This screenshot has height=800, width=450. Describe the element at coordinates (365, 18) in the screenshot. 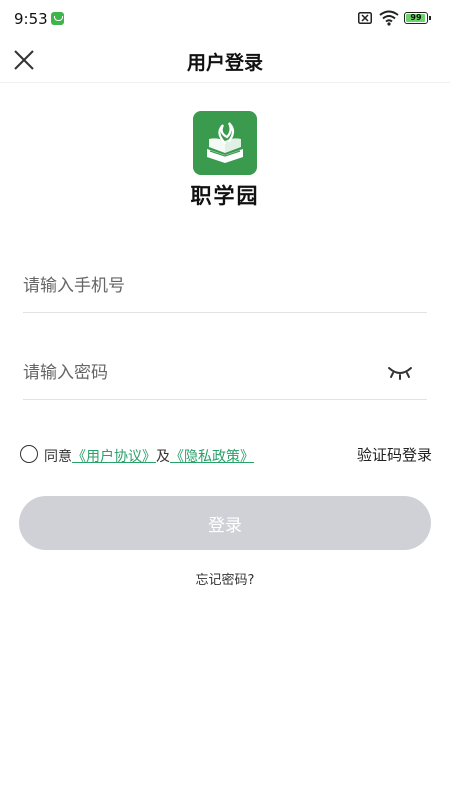

I see `no-sim-icon` at that location.